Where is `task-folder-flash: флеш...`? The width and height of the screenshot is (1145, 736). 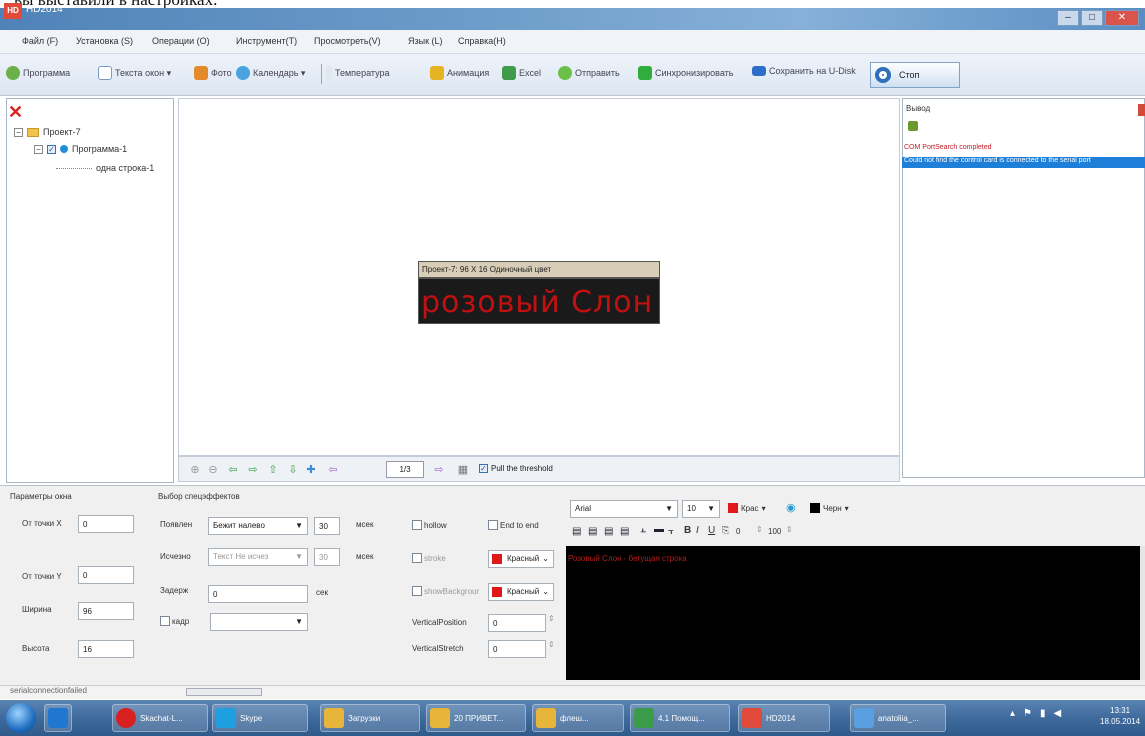
task-folder-flash: флеш... is located at coordinates (578, 718).